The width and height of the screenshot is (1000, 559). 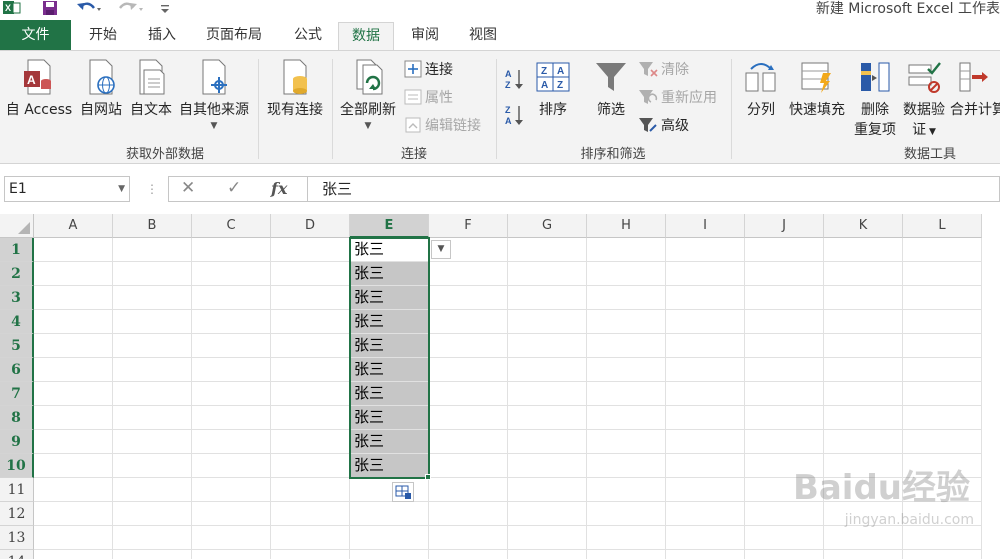 I want to click on insert-function-icon: fx, so click(x=279, y=188).